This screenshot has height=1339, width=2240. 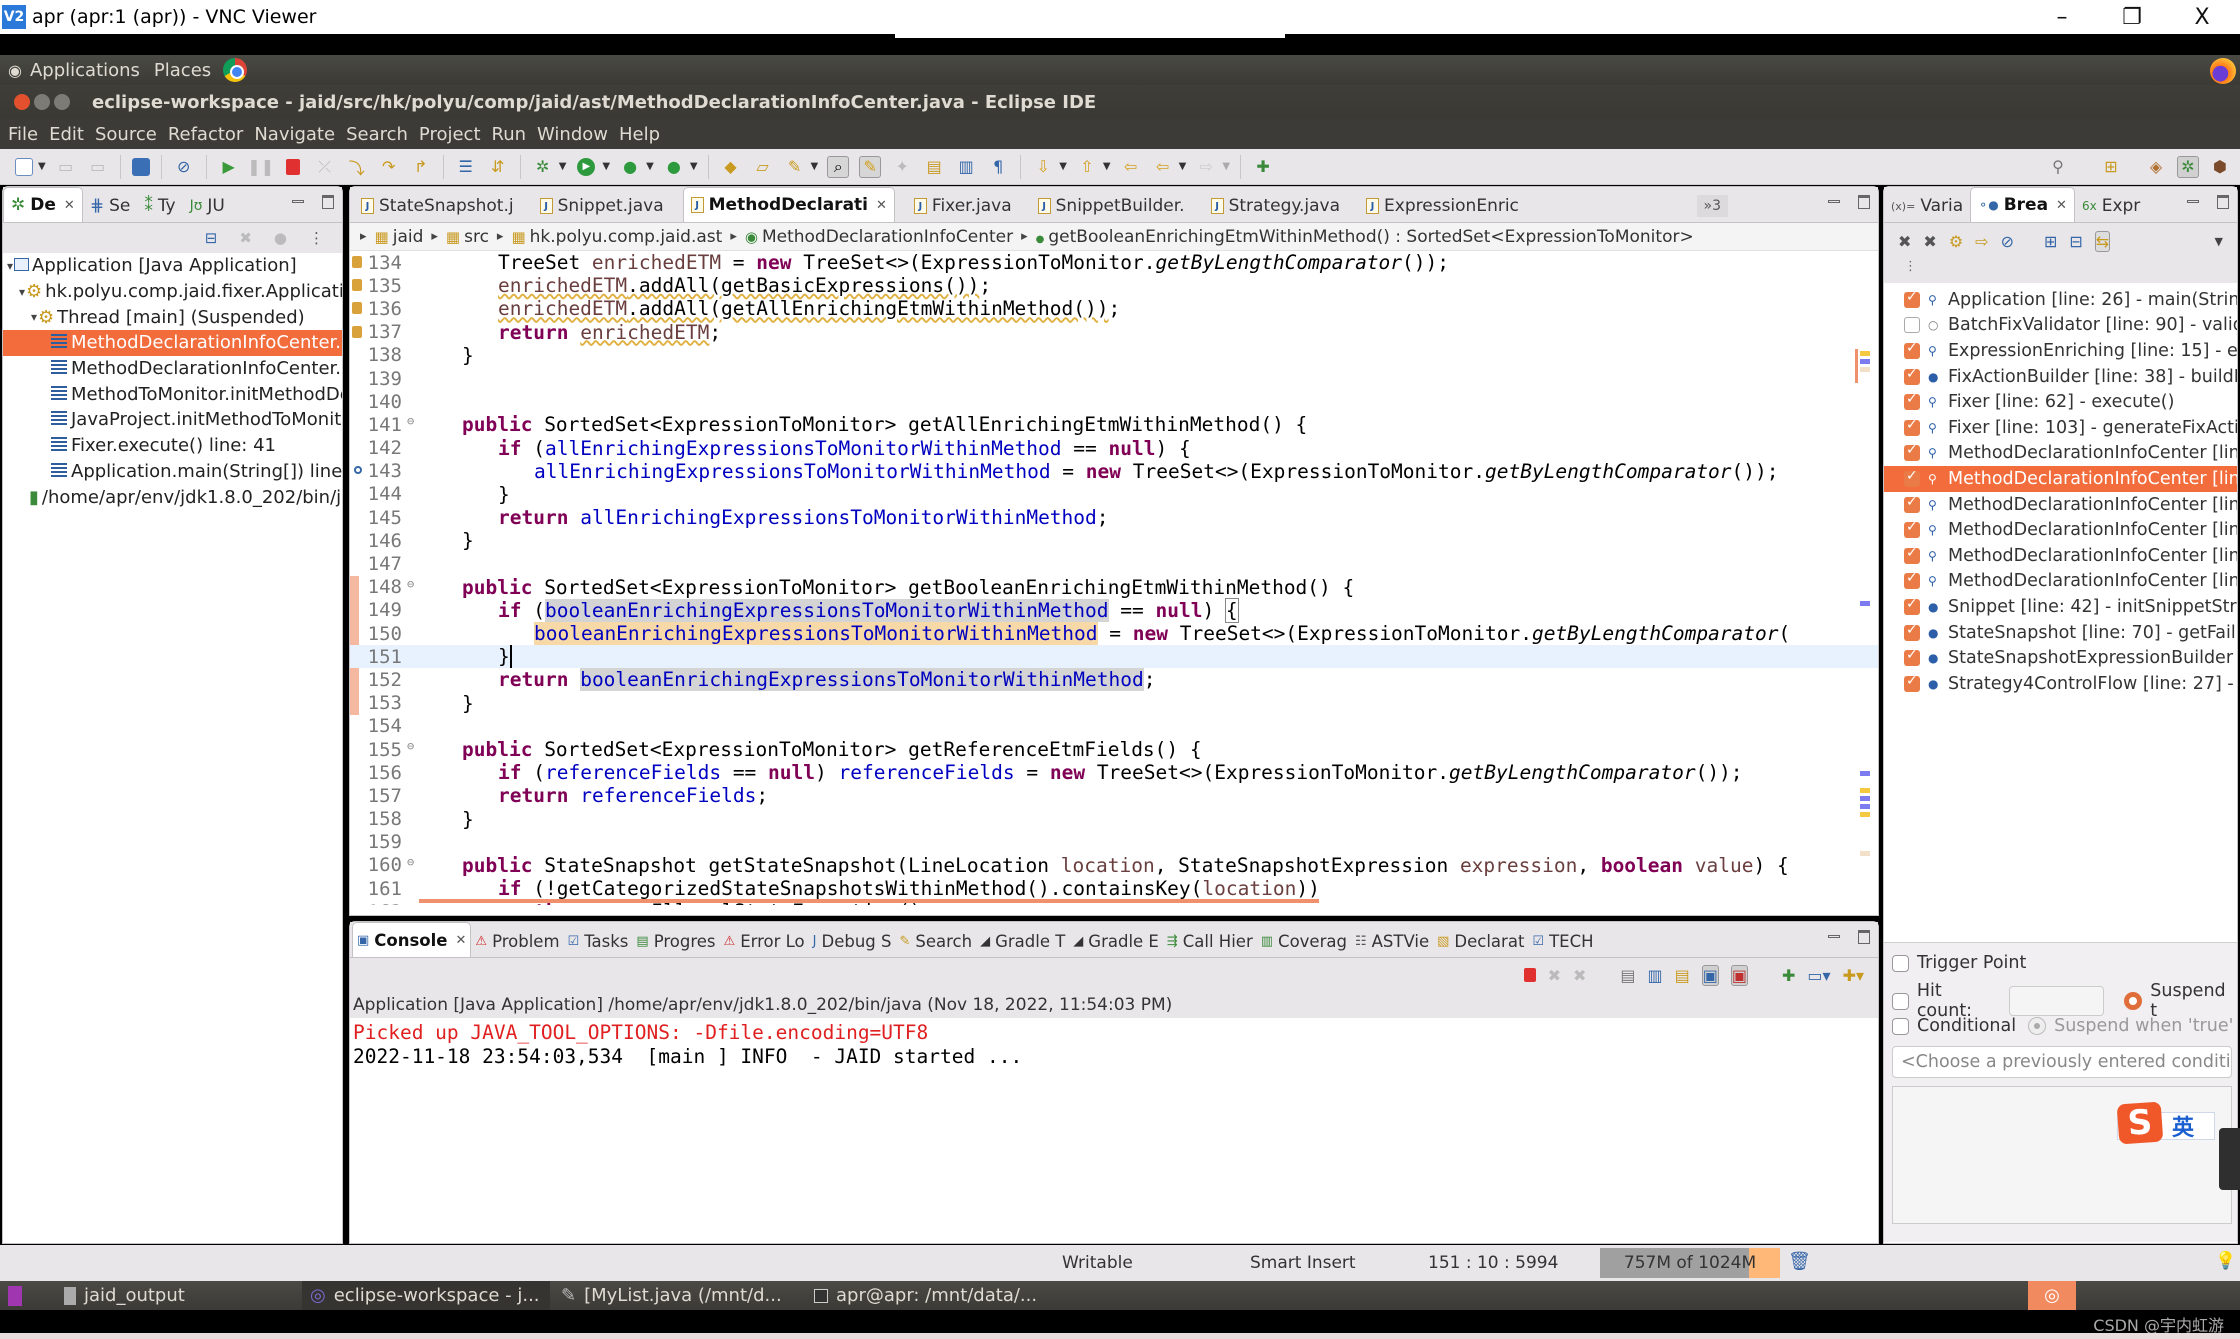 I want to click on disconnect-icon: ⤫, so click(x=325, y=167).